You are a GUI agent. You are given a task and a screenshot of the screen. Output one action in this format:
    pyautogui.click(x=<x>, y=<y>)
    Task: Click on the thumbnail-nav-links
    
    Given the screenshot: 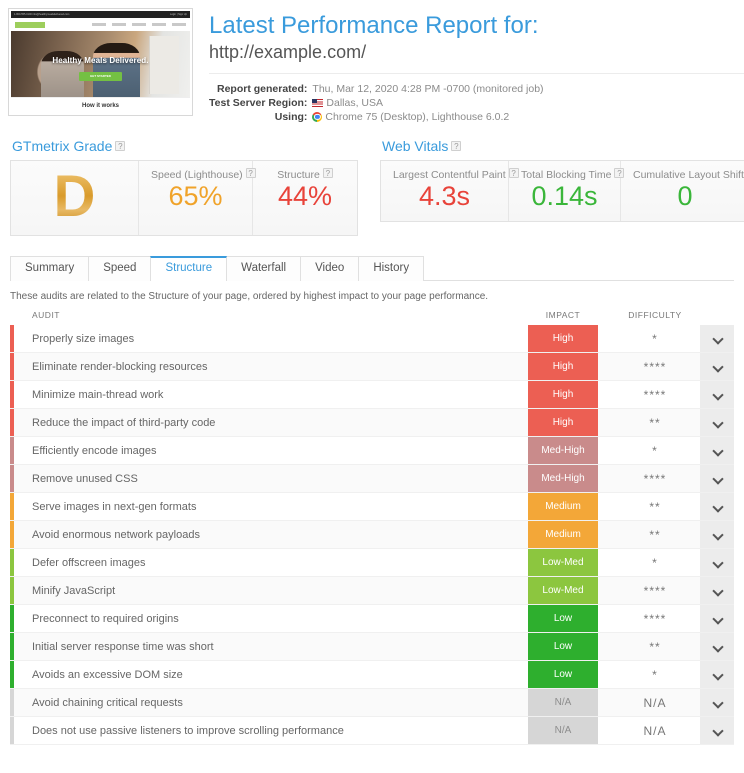 What is the action you would take?
    pyautogui.click(x=139, y=24)
    